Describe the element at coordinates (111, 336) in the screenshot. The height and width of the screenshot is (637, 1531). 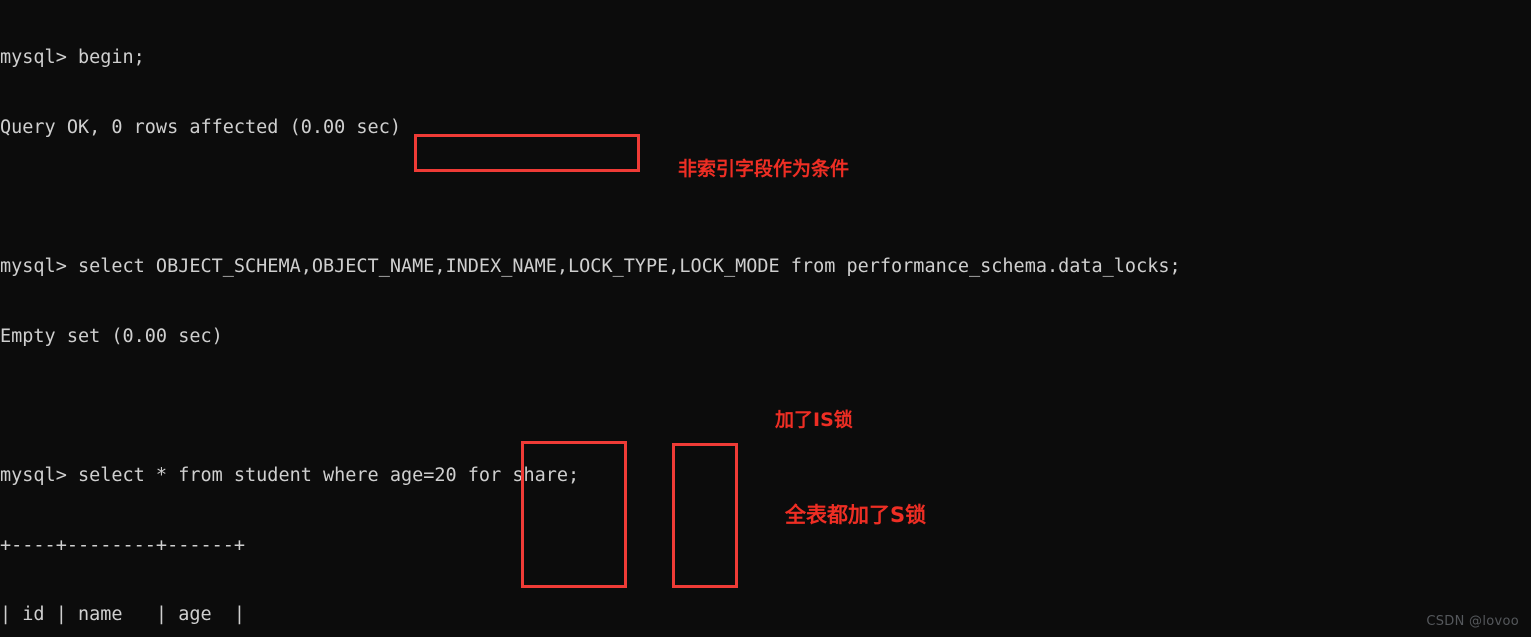
I see `terminal-line: Empty set (0.00 sec)` at that location.